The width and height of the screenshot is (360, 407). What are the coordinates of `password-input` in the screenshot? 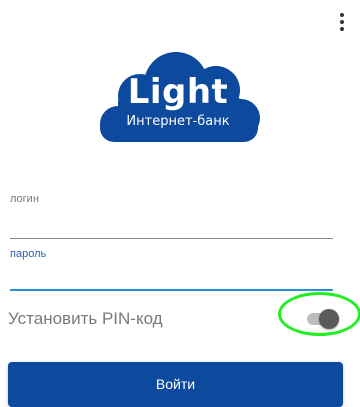 It's located at (171, 276).